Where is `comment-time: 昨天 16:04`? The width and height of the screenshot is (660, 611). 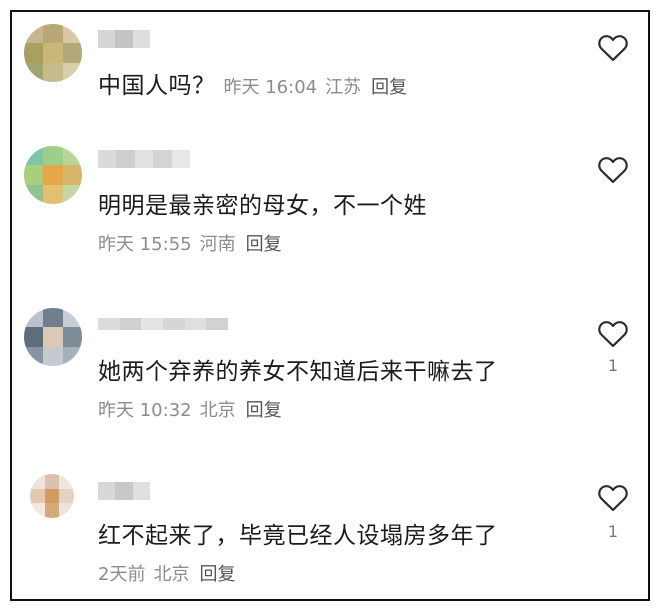 comment-time: 昨天 16:04 is located at coordinates (270, 87).